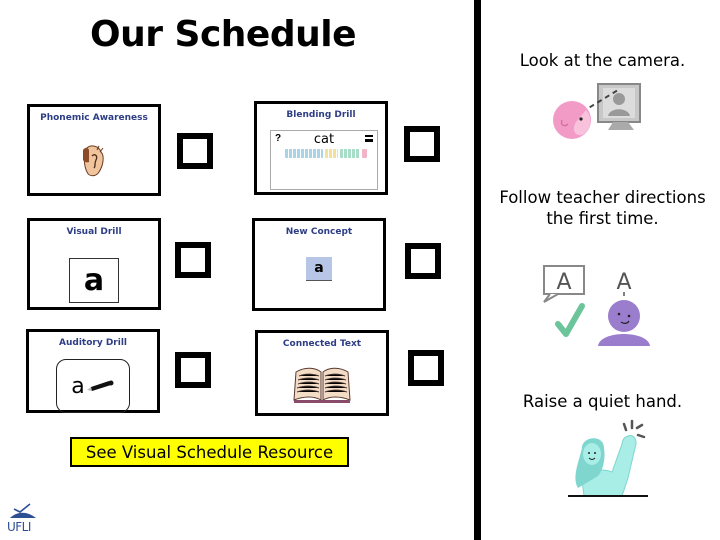  What do you see at coordinates (623, 282) in the screenshot?
I see `echo-letter: A` at bounding box center [623, 282].